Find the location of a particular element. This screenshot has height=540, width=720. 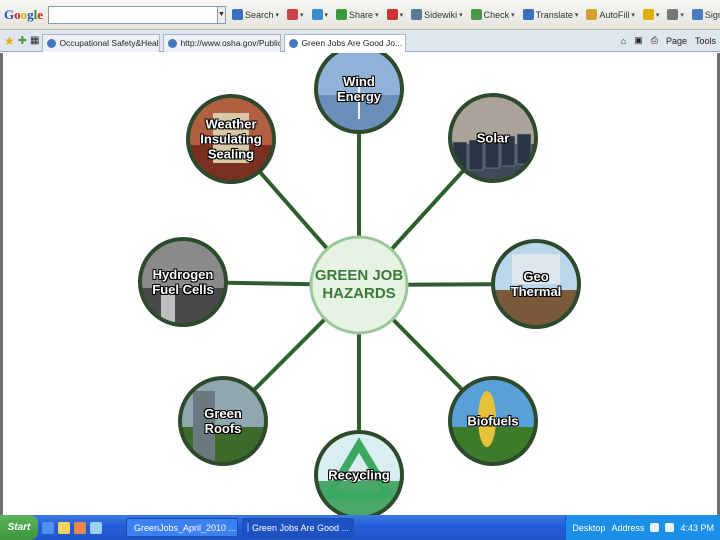

toolbar-button-label: Check is located at coordinates (496, 14).